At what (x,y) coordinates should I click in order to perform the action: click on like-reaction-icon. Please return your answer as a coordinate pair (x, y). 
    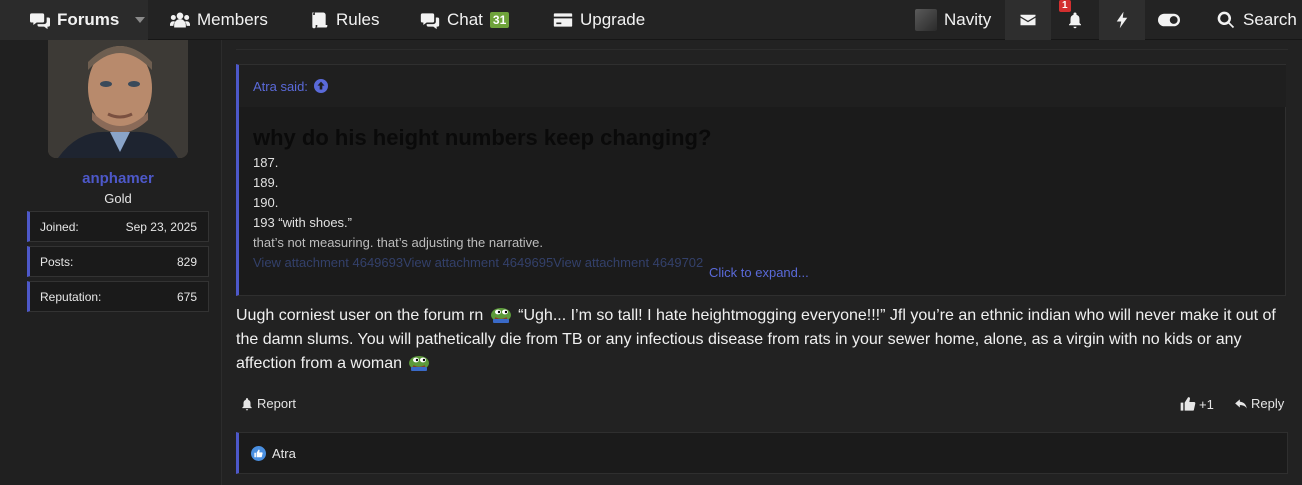
    Looking at the image, I should click on (258, 453).